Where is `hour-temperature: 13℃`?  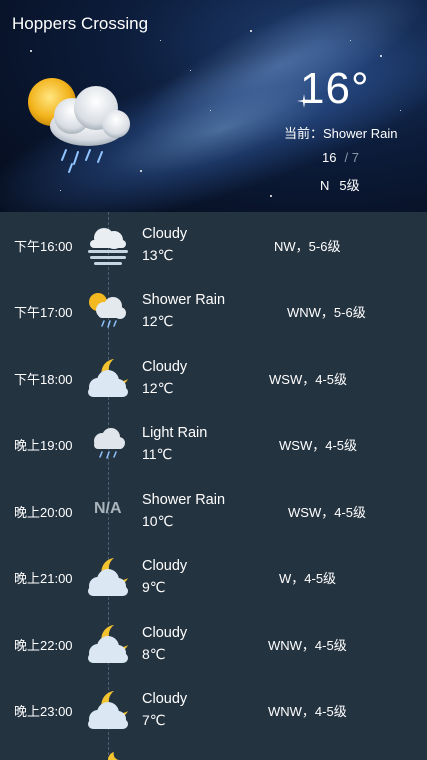
hour-temperature: 13℃ is located at coordinates (158, 255).